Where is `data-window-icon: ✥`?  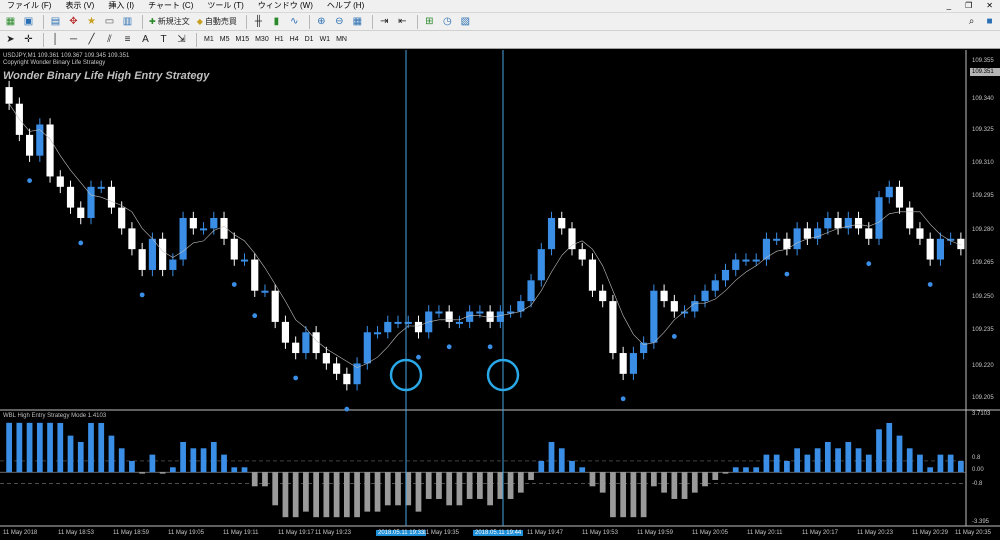
data-window-icon: ✥ is located at coordinates (73, 21).